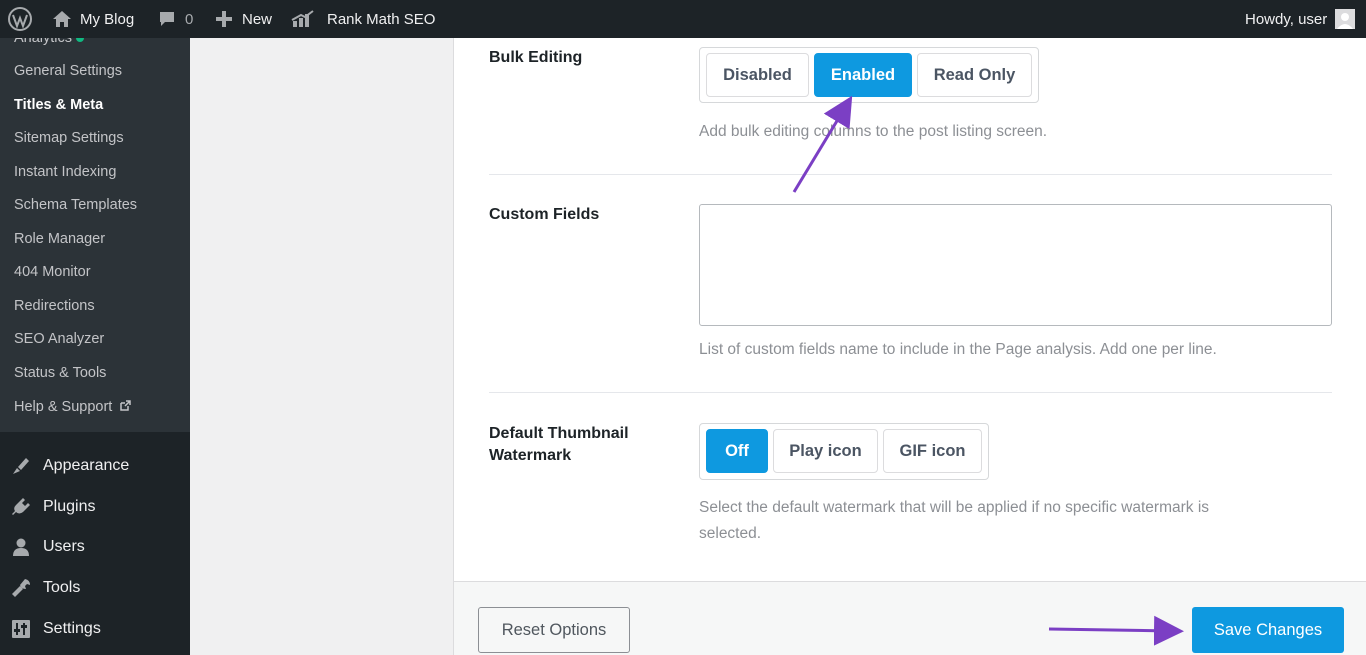  I want to click on bulk-editing-label: Bulk Editing, so click(536, 57).